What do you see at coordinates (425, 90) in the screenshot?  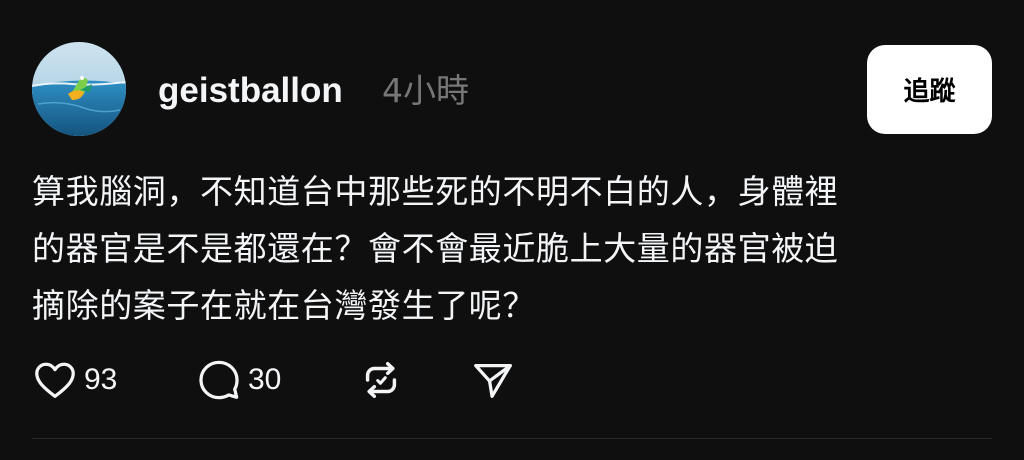 I see `timestamp: 4小時` at bounding box center [425, 90].